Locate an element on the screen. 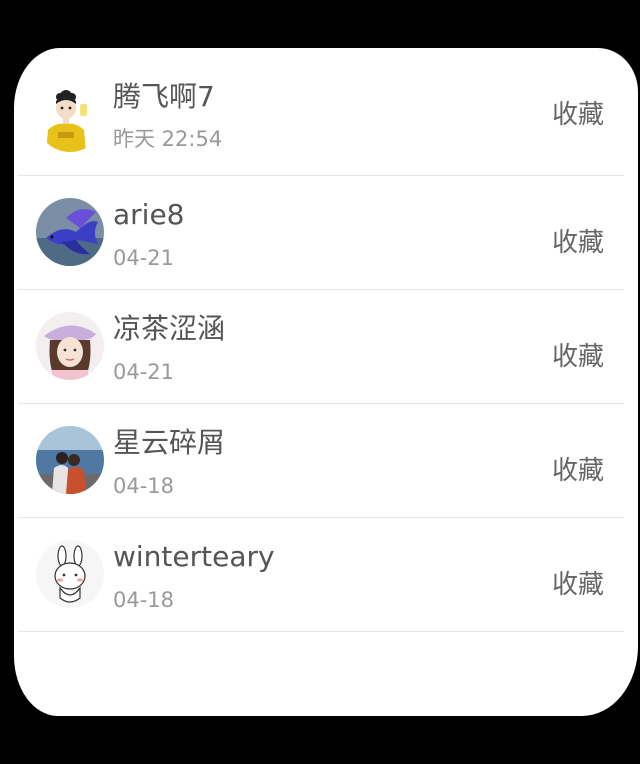 Image resolution: width=640 pixels, height=764 pixels. betta-fish-avatar-icon is located at coordinates (70, 232).